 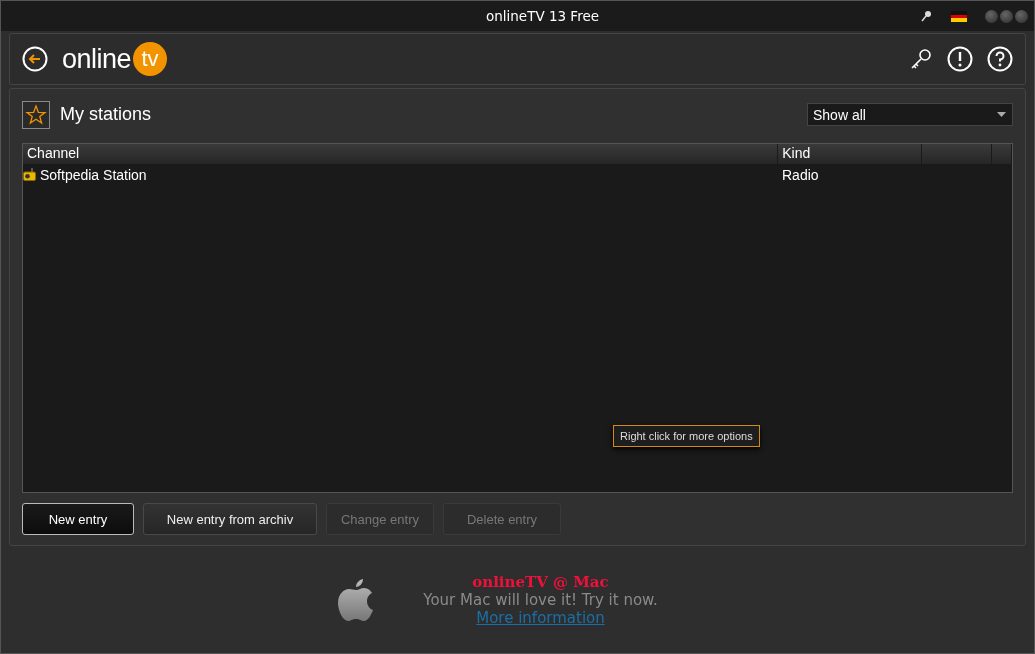 I want to click on info-icon, so click(x=960, y=59).